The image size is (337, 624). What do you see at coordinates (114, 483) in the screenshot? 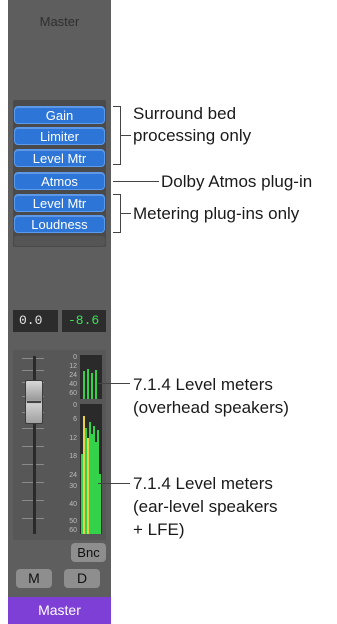
I see `ear-level-leader-line` at bounding box center [114, 483].